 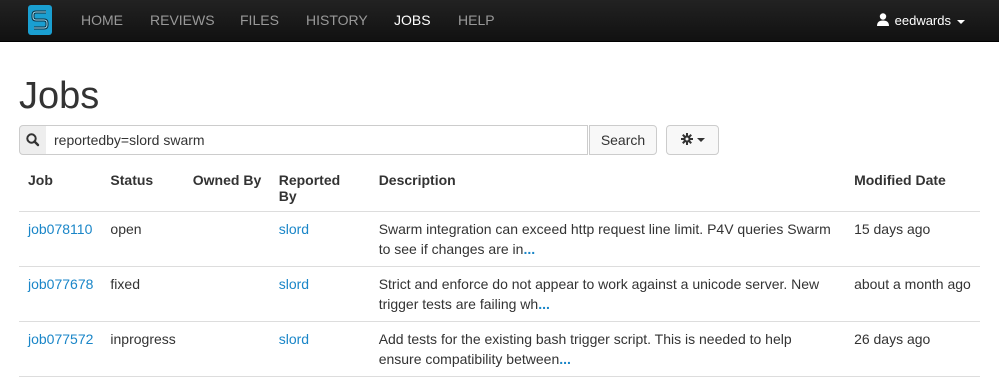 What do you see at coordinates (40, 20) in the screenshot?
I see `swarm-logo-icon` at bounding box center [40, 20].